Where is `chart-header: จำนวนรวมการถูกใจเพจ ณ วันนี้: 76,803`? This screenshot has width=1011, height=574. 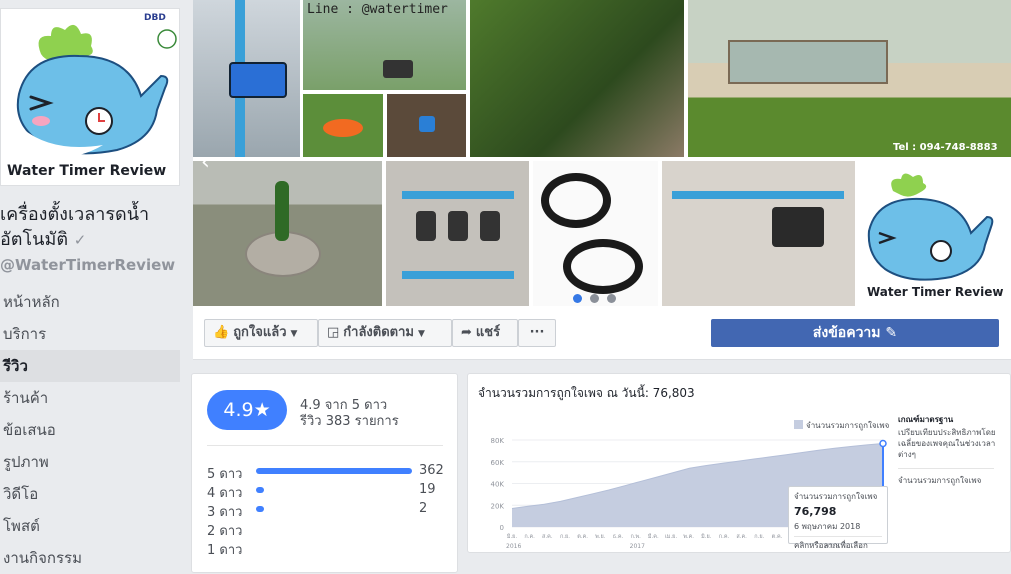 chart-header: จำนวนรวมการถูกใจเพจ ณ วันนี้: 76,803 is located at coordinates (586, 393).